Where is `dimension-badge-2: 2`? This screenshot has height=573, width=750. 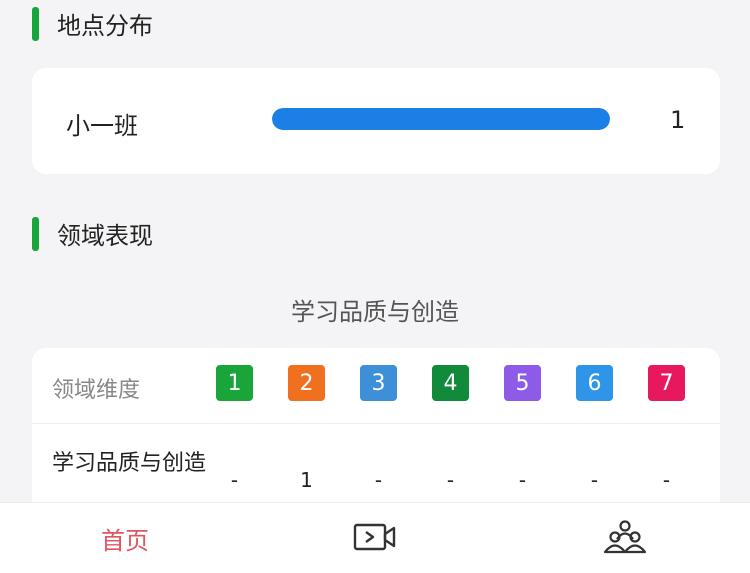 dimension-badge-2: 2 is located at coordinates (306, 383).